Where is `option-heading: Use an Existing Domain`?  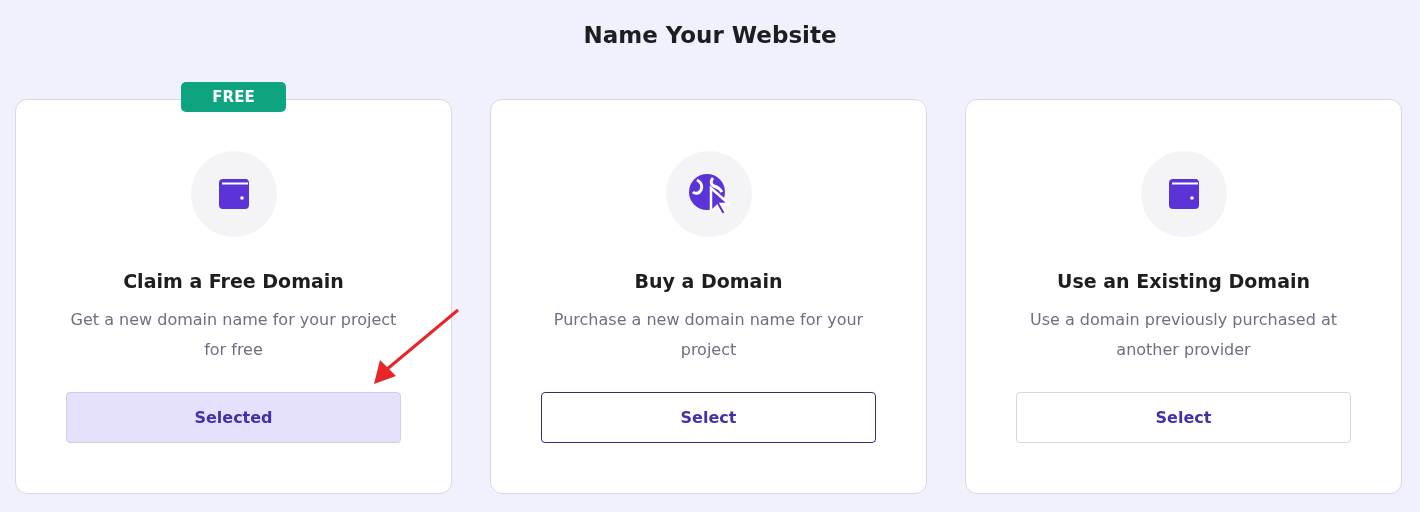
option-heading: Use an Existing Domain is located at coordinates (1183, 281).